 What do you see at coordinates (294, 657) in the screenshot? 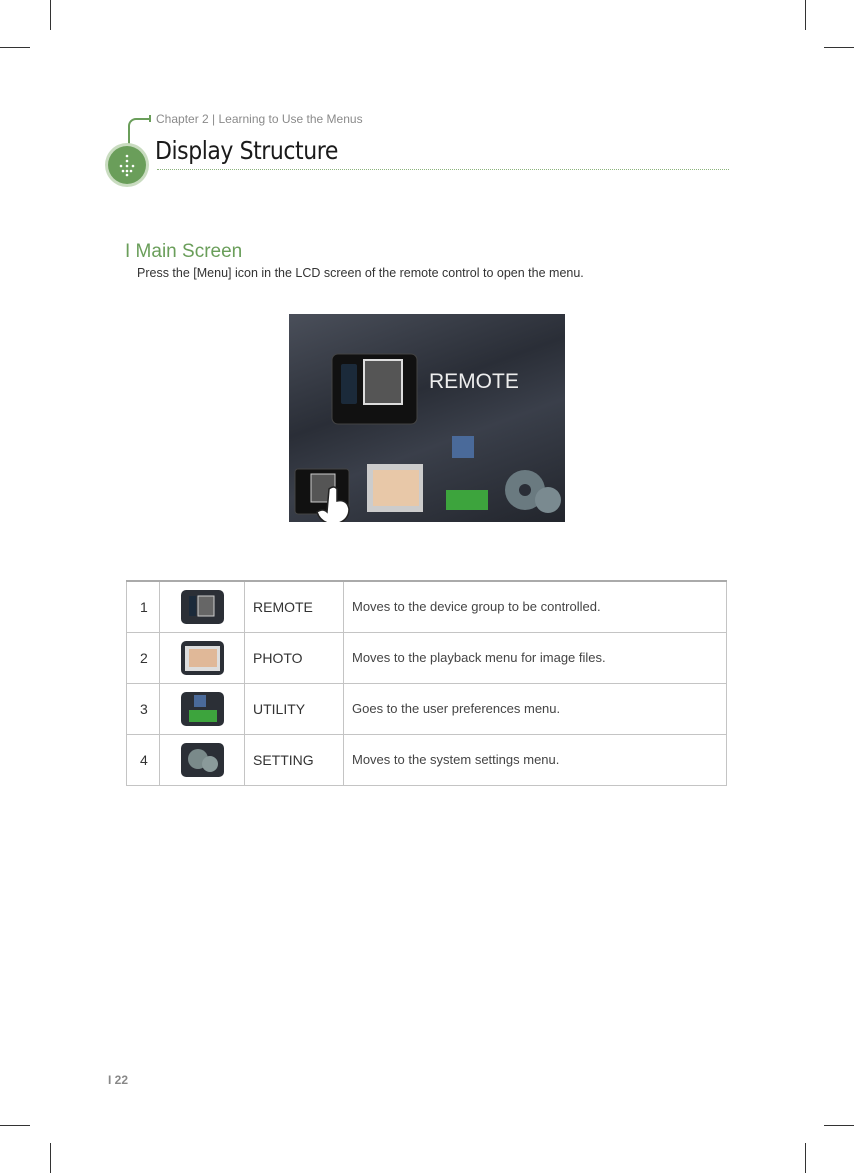
I see `row-label: PHOTO` at bounding box center [294, 657].